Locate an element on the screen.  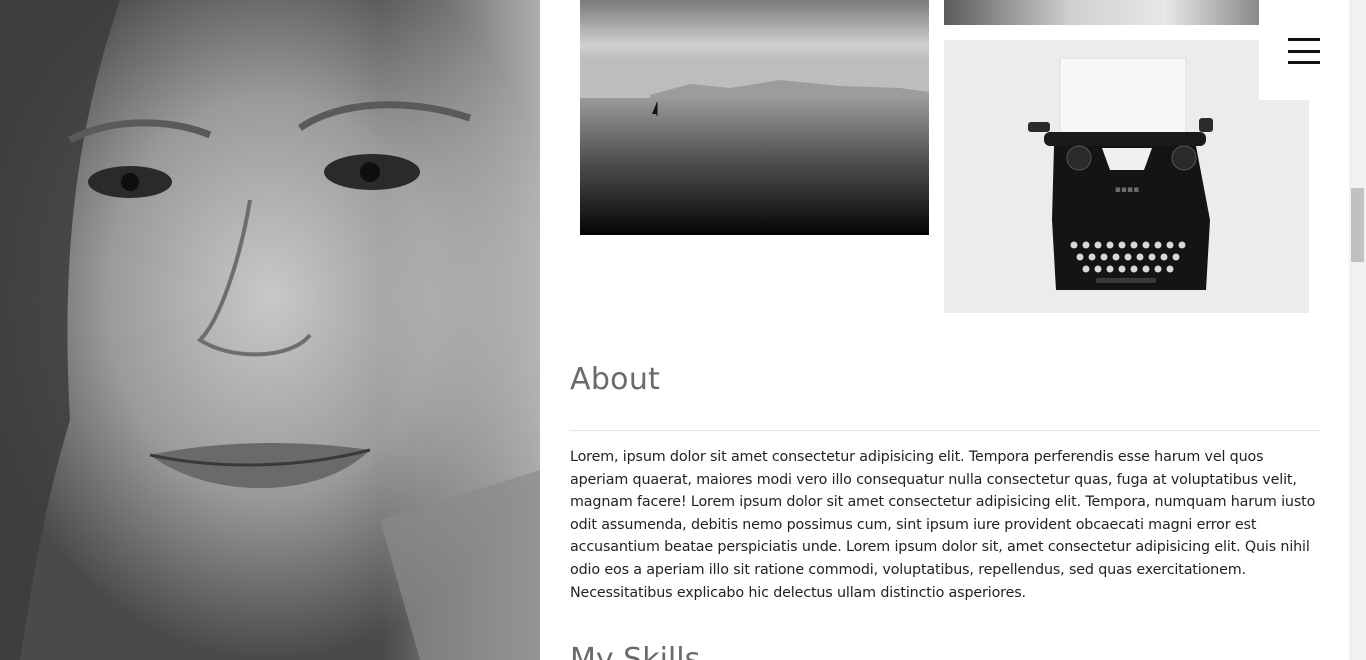
divider is located at coordinates (944, 430).